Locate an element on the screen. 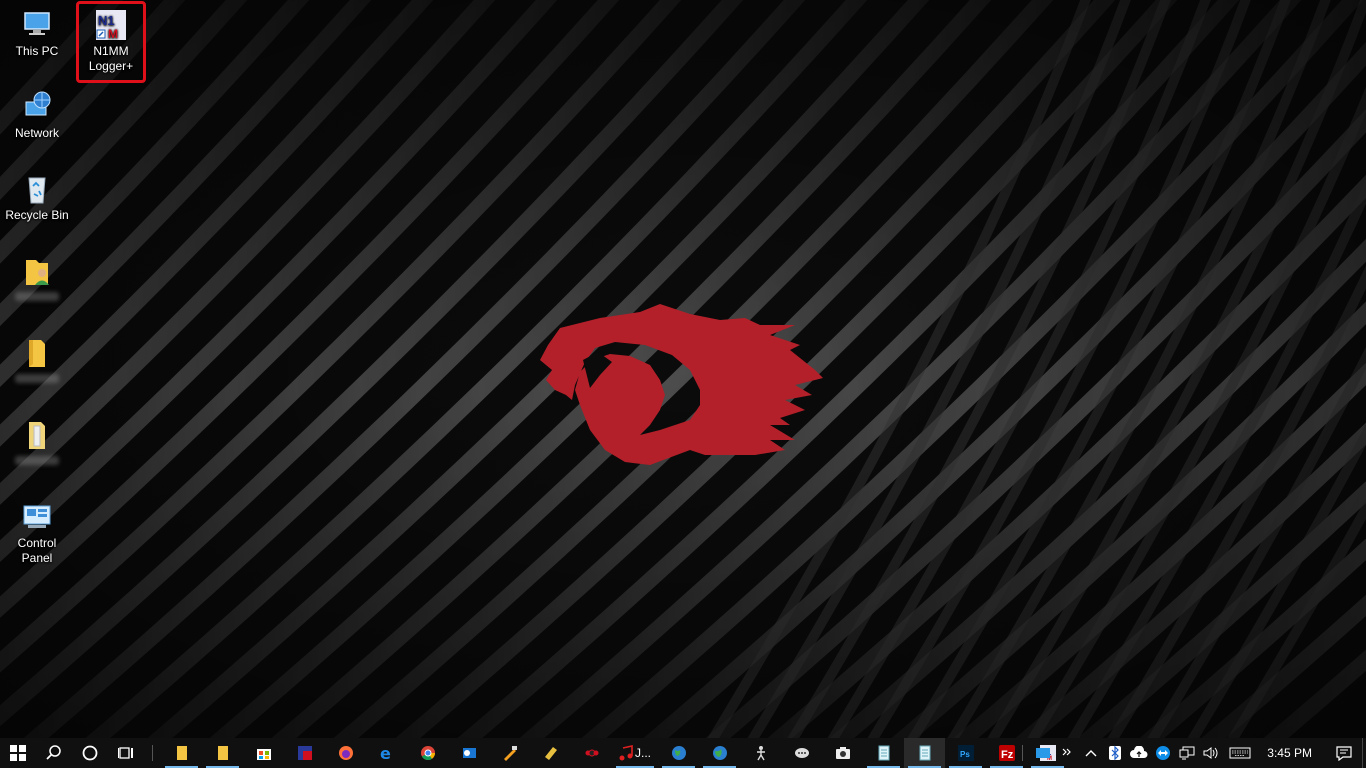 This screenshot has height=768, width=1366. taskbar-app-chrome is located at coordinates (427, 753).